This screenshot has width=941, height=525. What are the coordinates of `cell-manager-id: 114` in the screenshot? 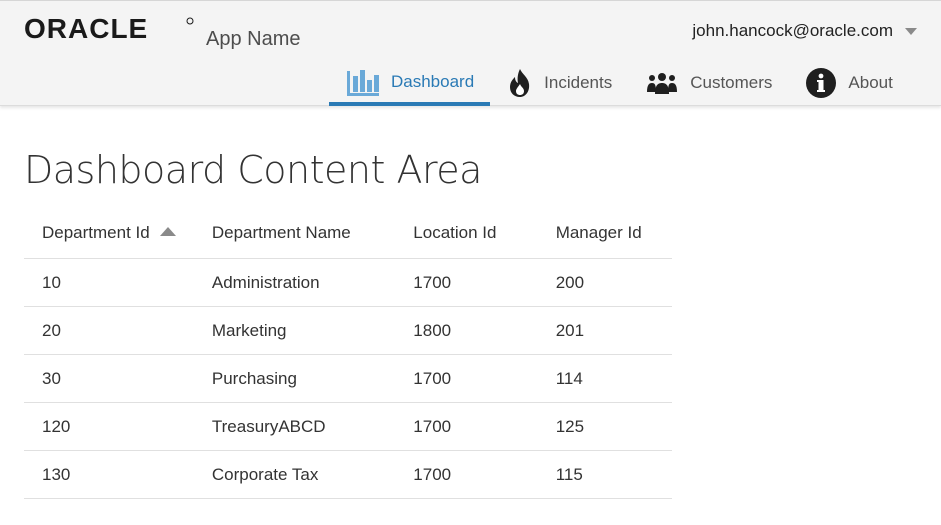 It's located at (604, 378).